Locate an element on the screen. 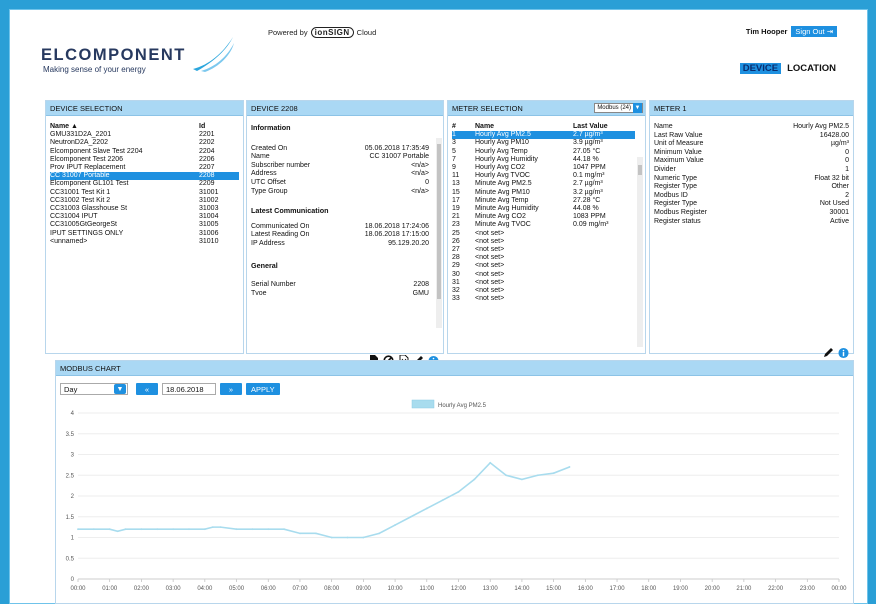 Image resolution: width=876 pixels, height=604 pixels. modbus-dropdown: Modbus (24) ▼ is located at coordinates (618, 108).